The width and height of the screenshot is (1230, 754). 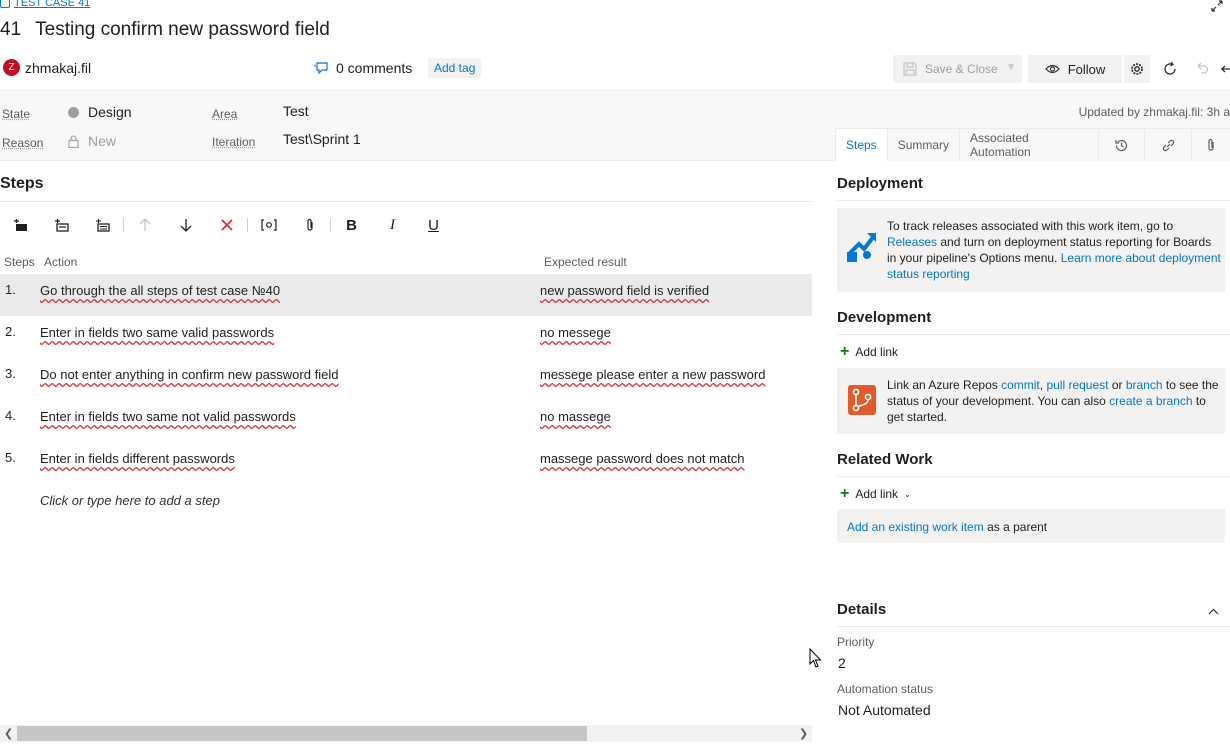 What do you see at coordinates (1150, 401) in the screenshot?
I see `create-branch-link: create a branch` at bounding box center [1150, 401].